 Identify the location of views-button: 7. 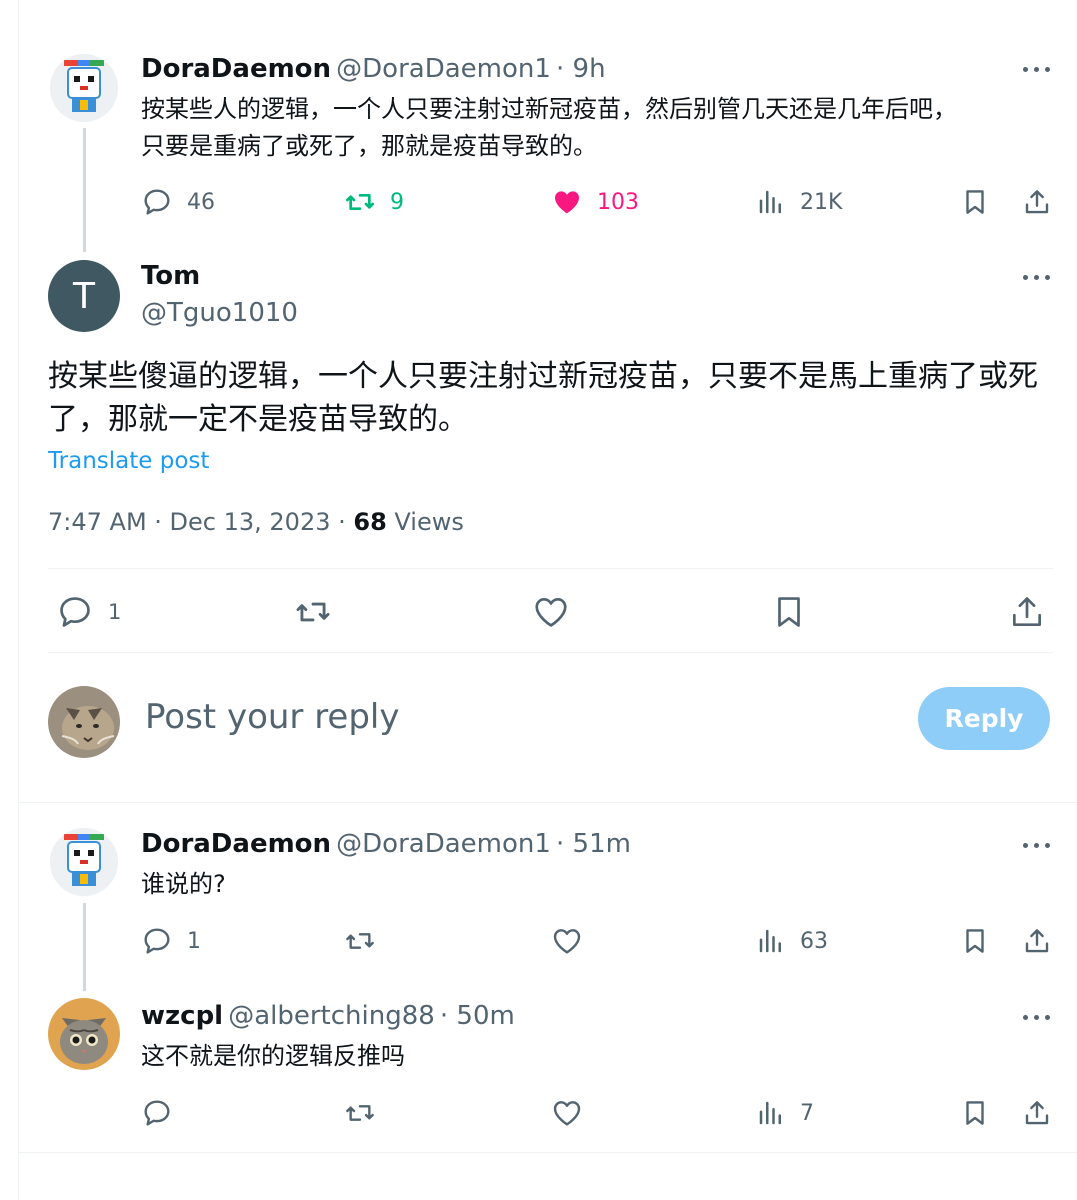
(785, 1113).